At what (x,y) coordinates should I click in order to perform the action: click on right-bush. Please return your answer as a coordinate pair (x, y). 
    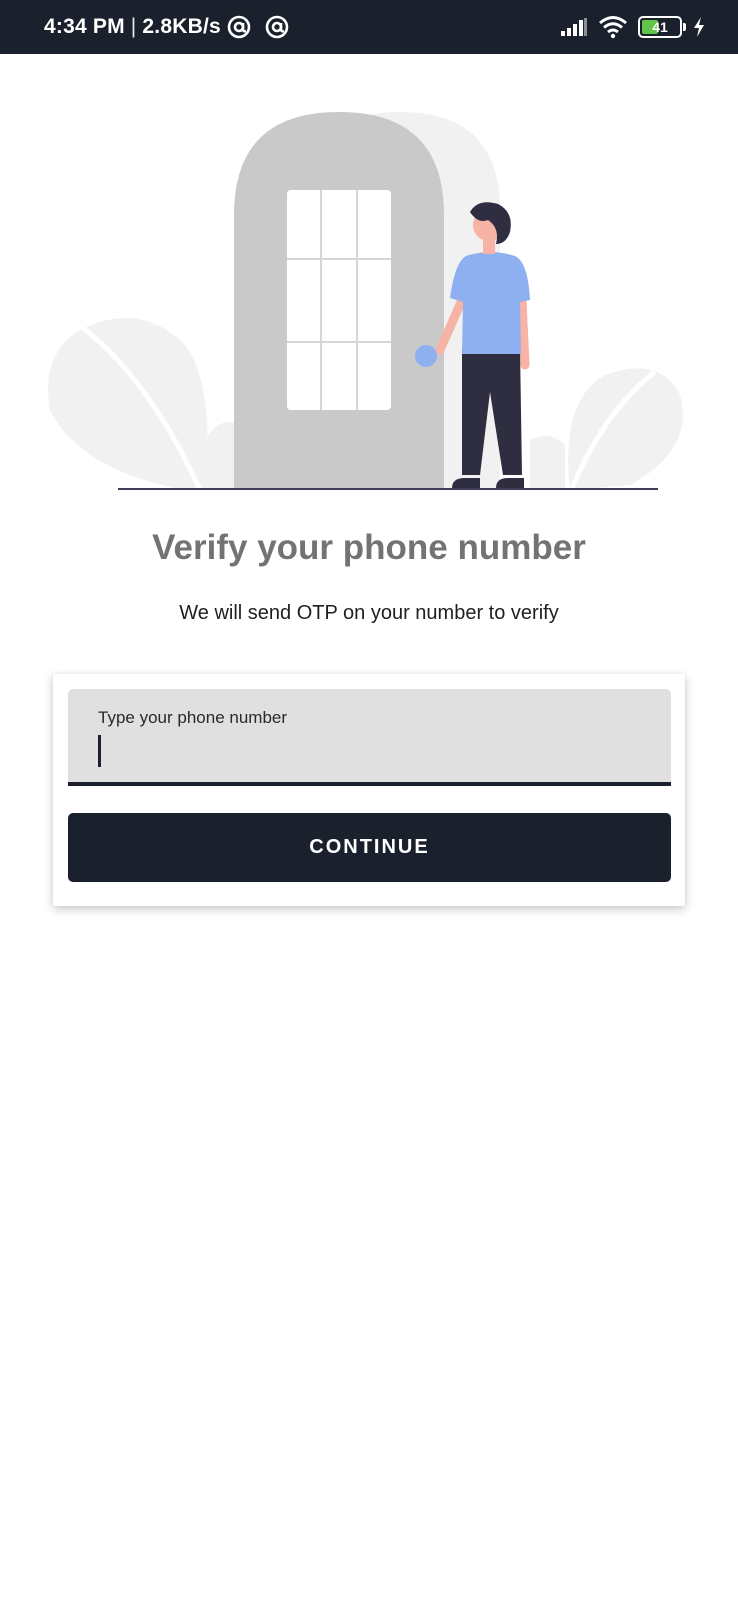
    Looking at the image, I should click on (547, 463).